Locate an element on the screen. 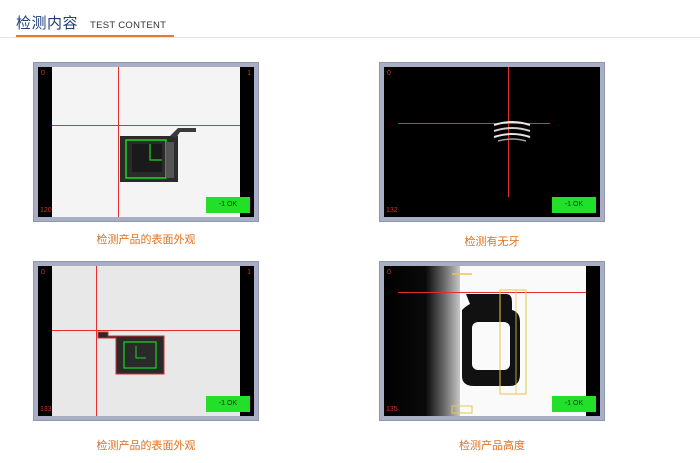  inspection-panel-2: 0 132 -1 OK is located at coordinates (492, 142).